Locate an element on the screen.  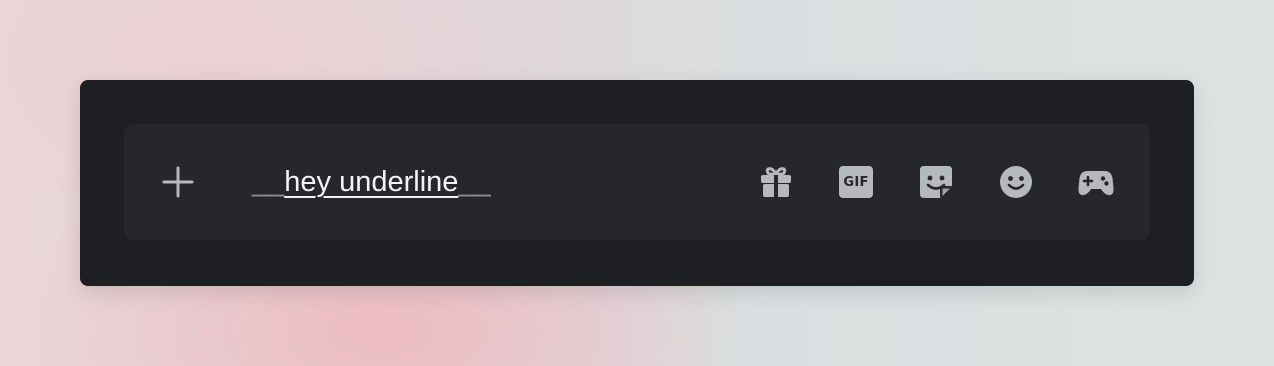
gif-icon: GIF is located at coordinates (856, 182).